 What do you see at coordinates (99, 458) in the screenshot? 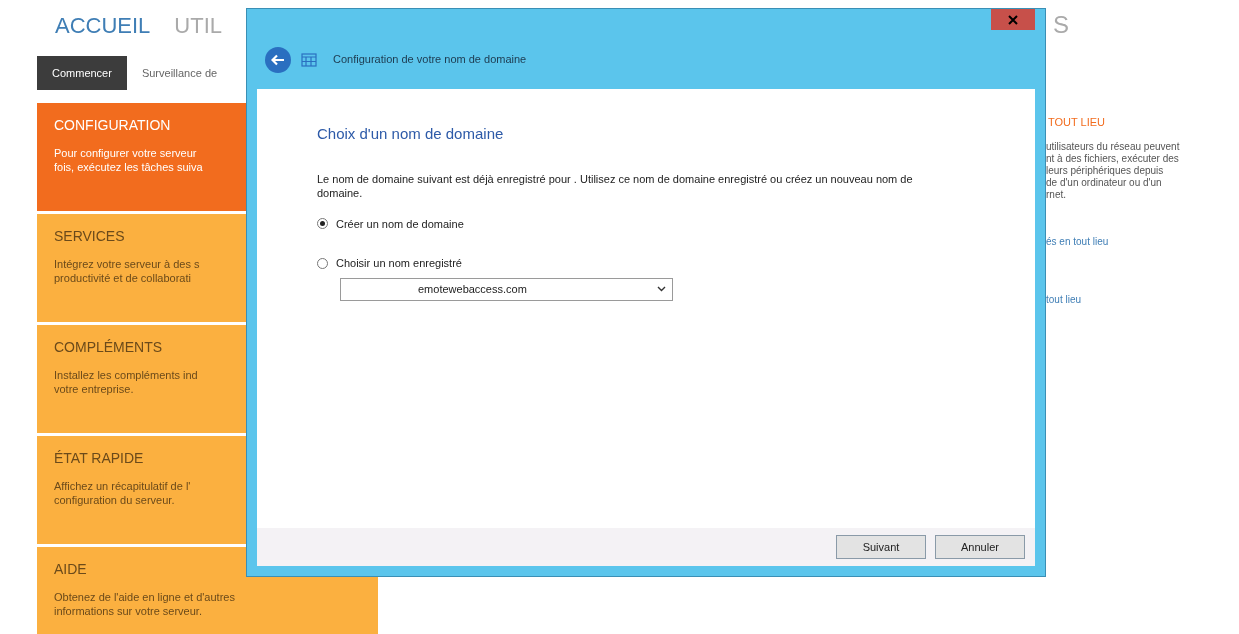
I see `tile-title: ÉTAT RAPIDE` at bounding box center [99, 458].